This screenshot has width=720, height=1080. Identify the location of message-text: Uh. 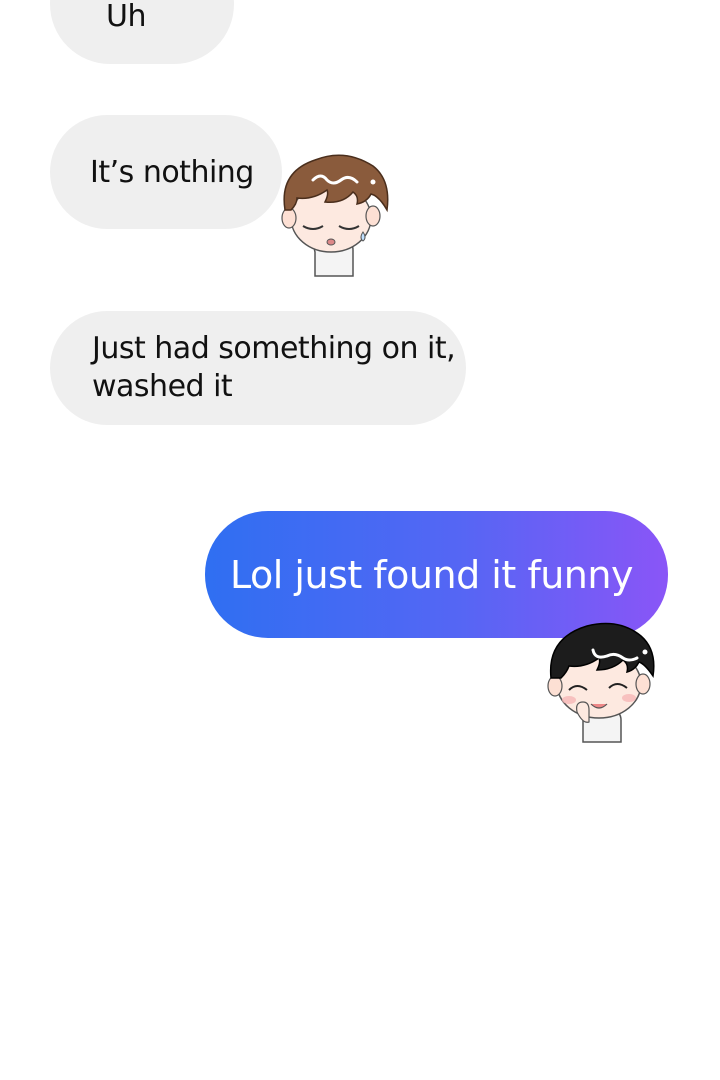
(126, 17).